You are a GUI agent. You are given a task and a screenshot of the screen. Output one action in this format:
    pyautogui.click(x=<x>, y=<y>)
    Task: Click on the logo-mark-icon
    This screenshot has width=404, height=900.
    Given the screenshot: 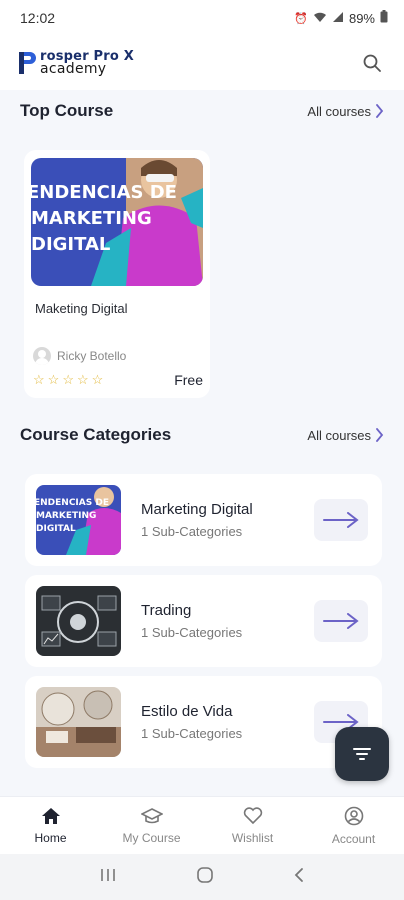 What is the action you would take?
    pyautogui.click(x=28, y=63)
    